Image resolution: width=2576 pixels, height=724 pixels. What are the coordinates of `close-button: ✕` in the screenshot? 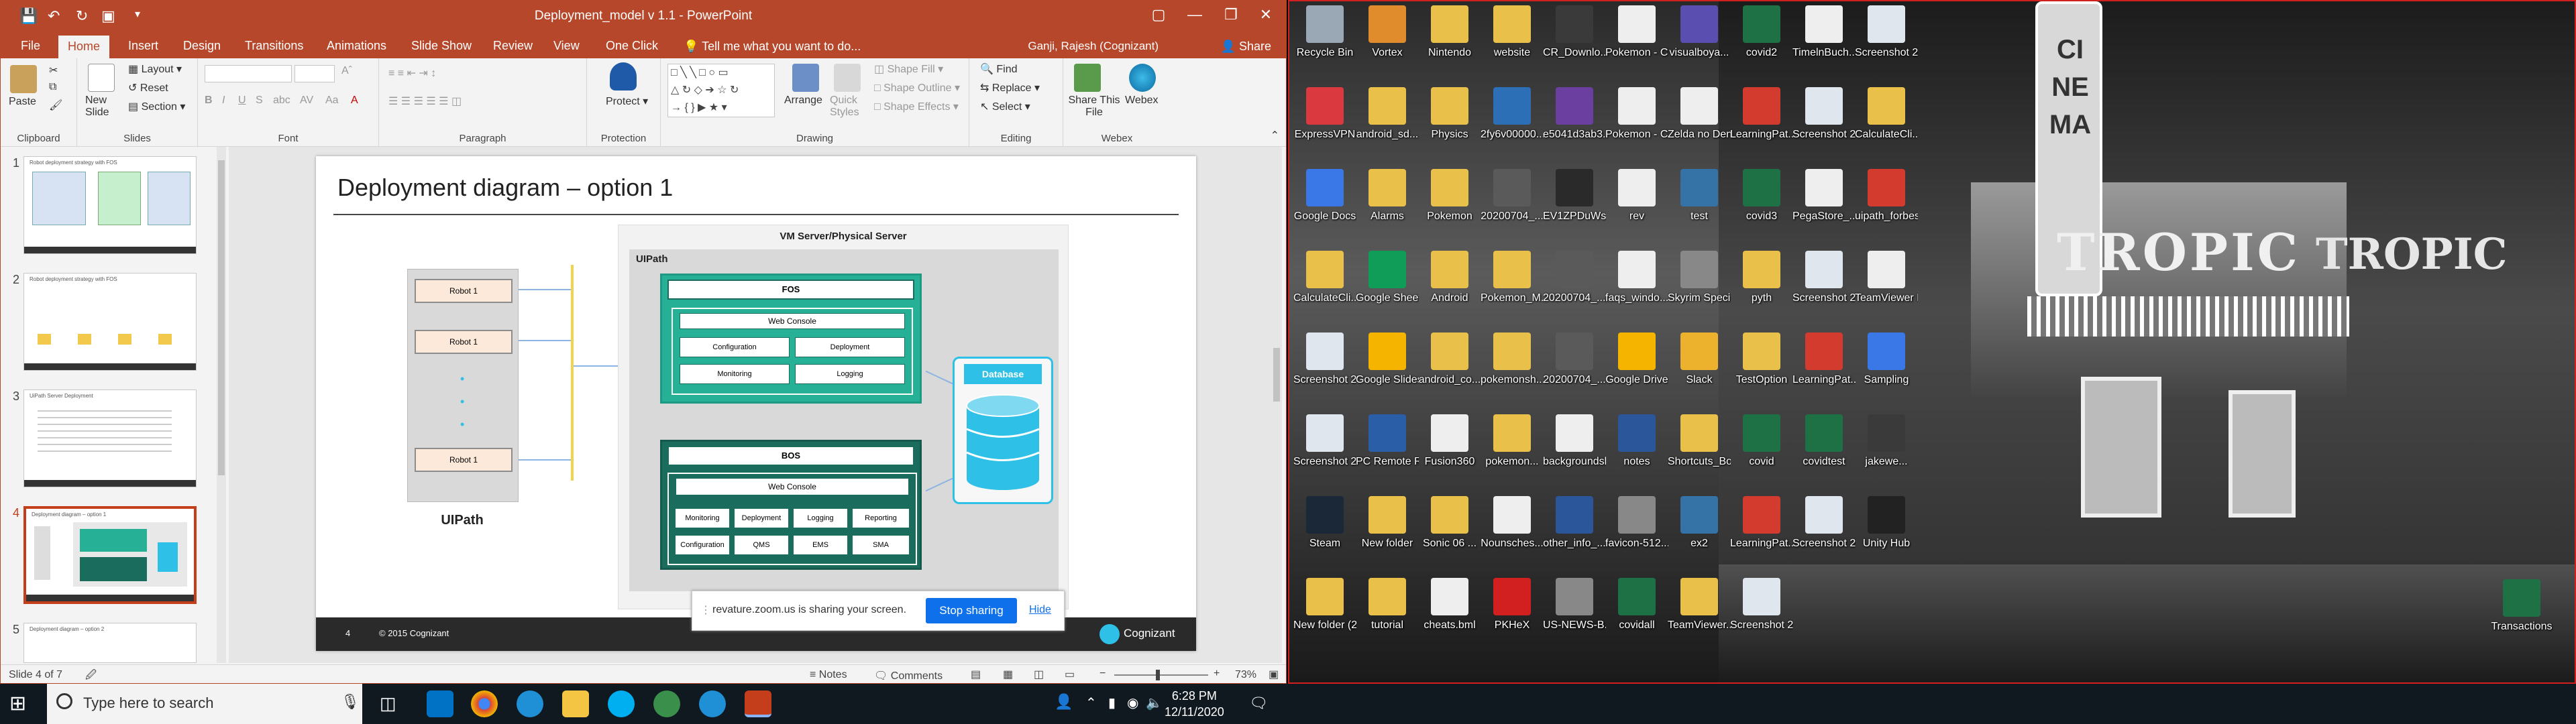 It's located at (1265, 14).